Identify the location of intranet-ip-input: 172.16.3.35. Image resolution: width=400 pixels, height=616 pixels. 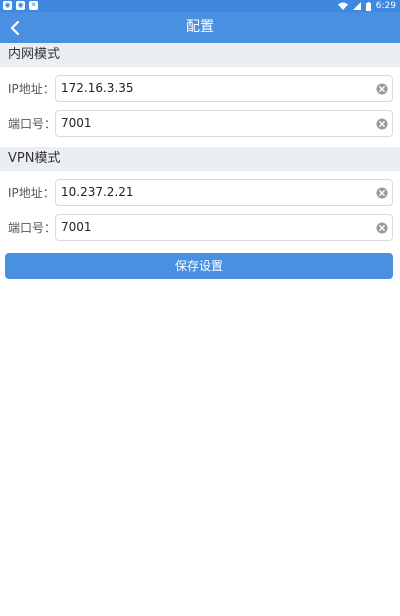
(224, 88).